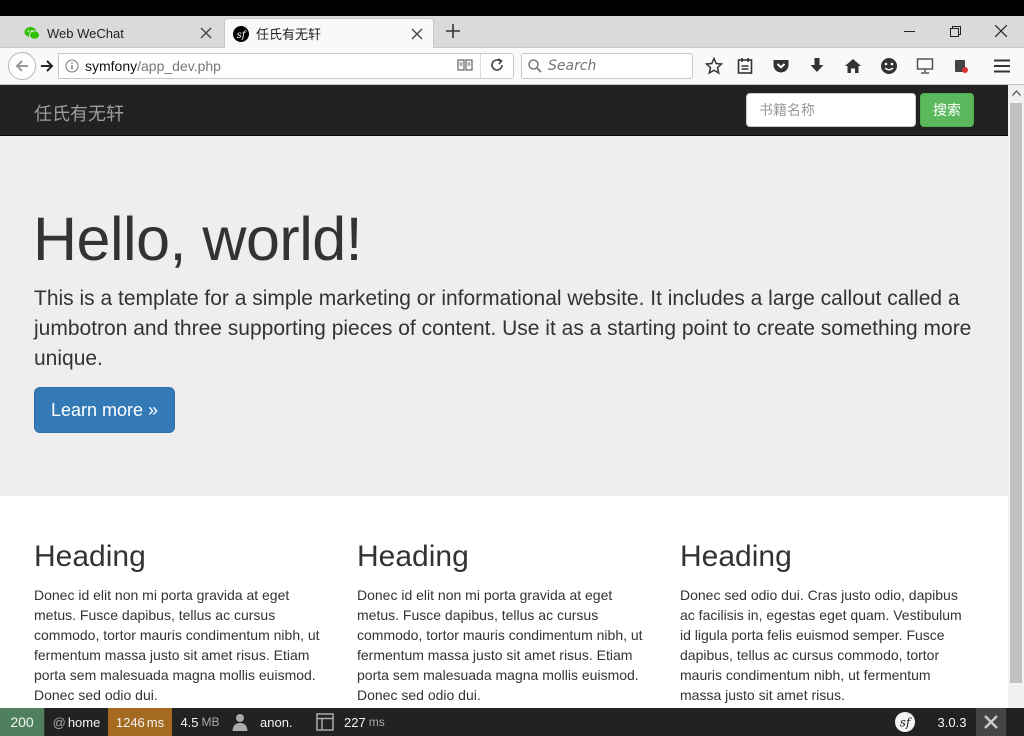  What do you see at coordinates (289, 34) in the screenshot?
I see `tab-title: 任氏有无轩` at bounding box center [289, 34].